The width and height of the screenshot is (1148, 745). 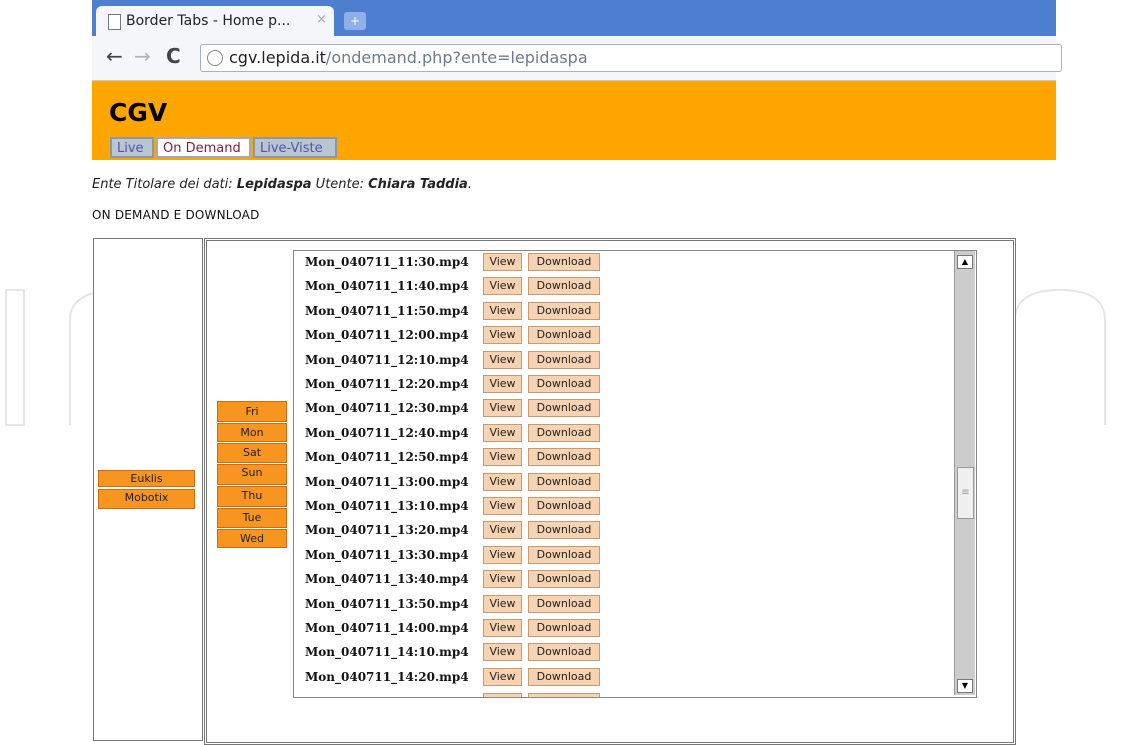 I want to click on scrollbar-thumb: ≡, so click(x=965, y=493).